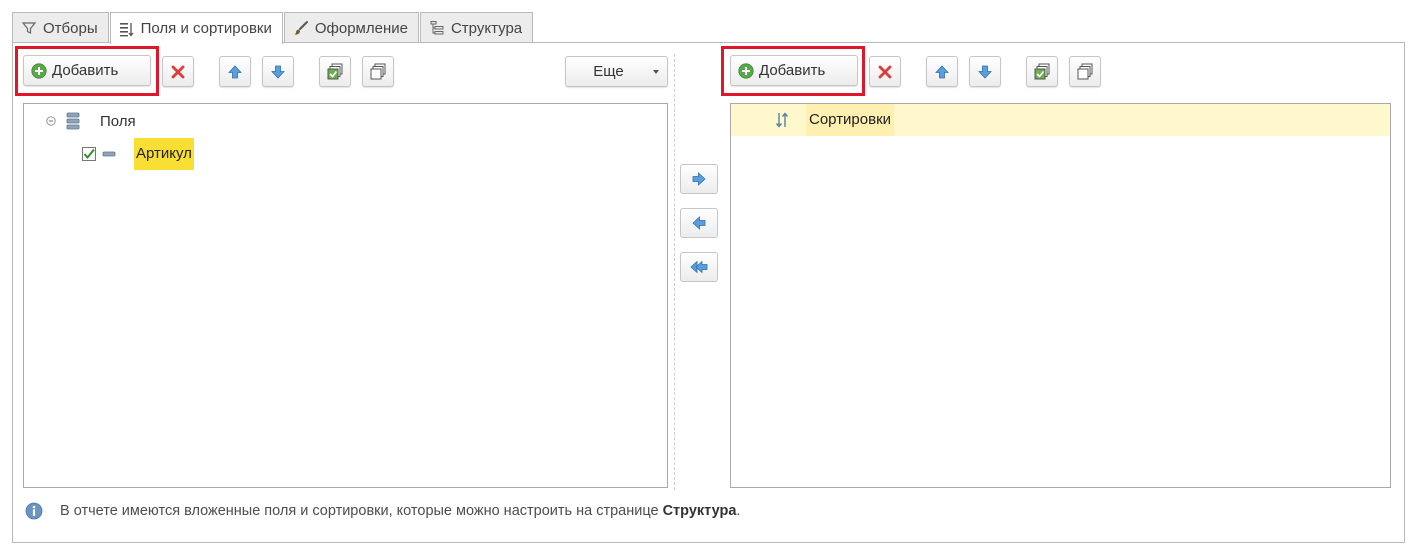 The width and height of the screenshot is (1418, 550). I want to click on double-arrow-left-icon, so click(699, 267).